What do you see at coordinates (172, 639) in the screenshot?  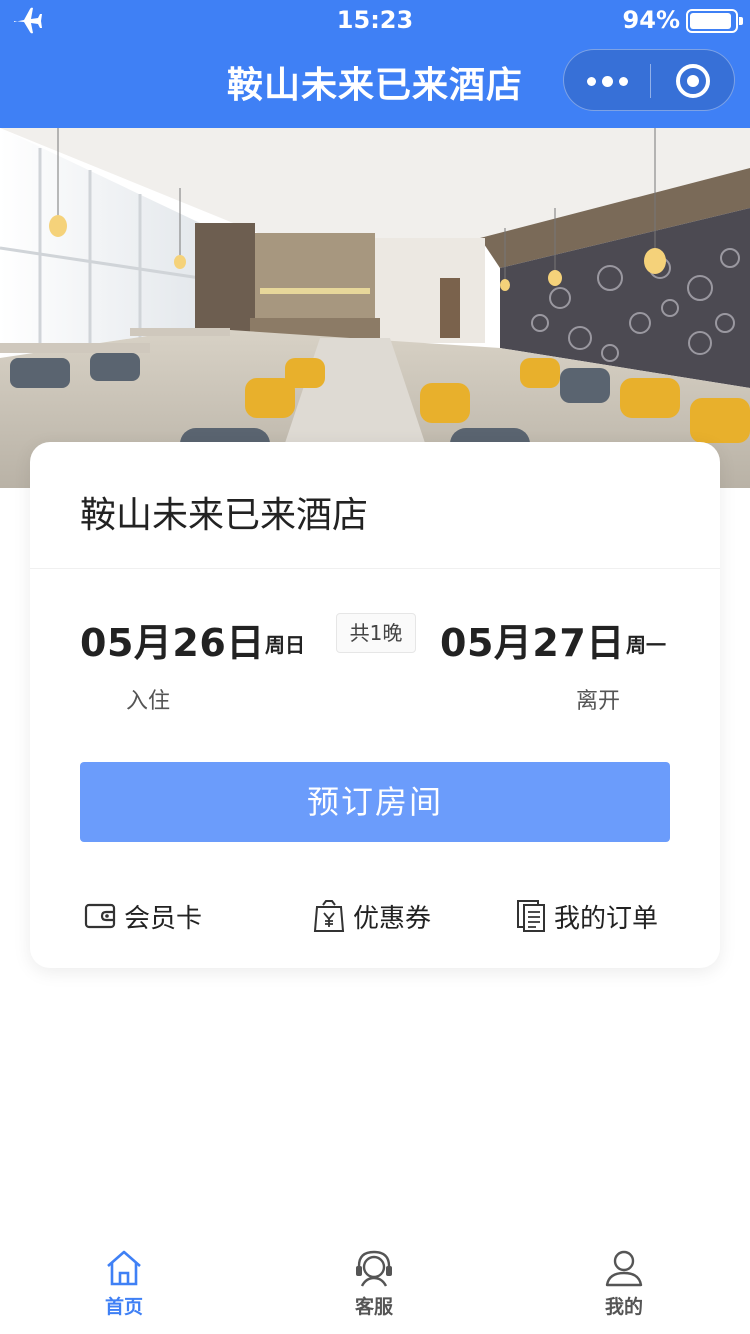 I see `checkin-date: 05月26日` at bounding box center [172, 639].